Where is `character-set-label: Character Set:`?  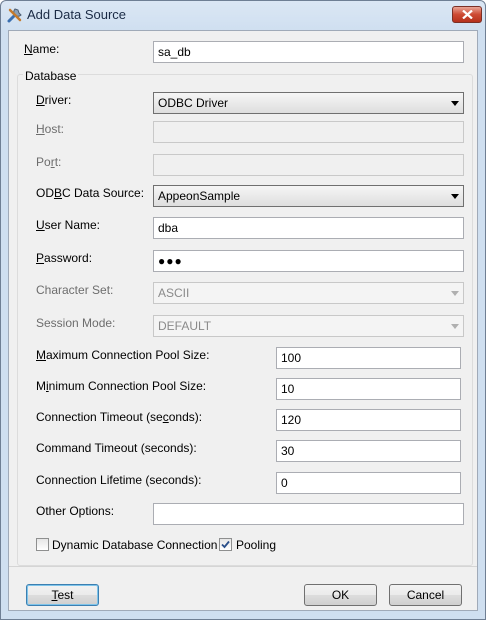 character-set-label: Character Set: is located at coordinates (75, 290).